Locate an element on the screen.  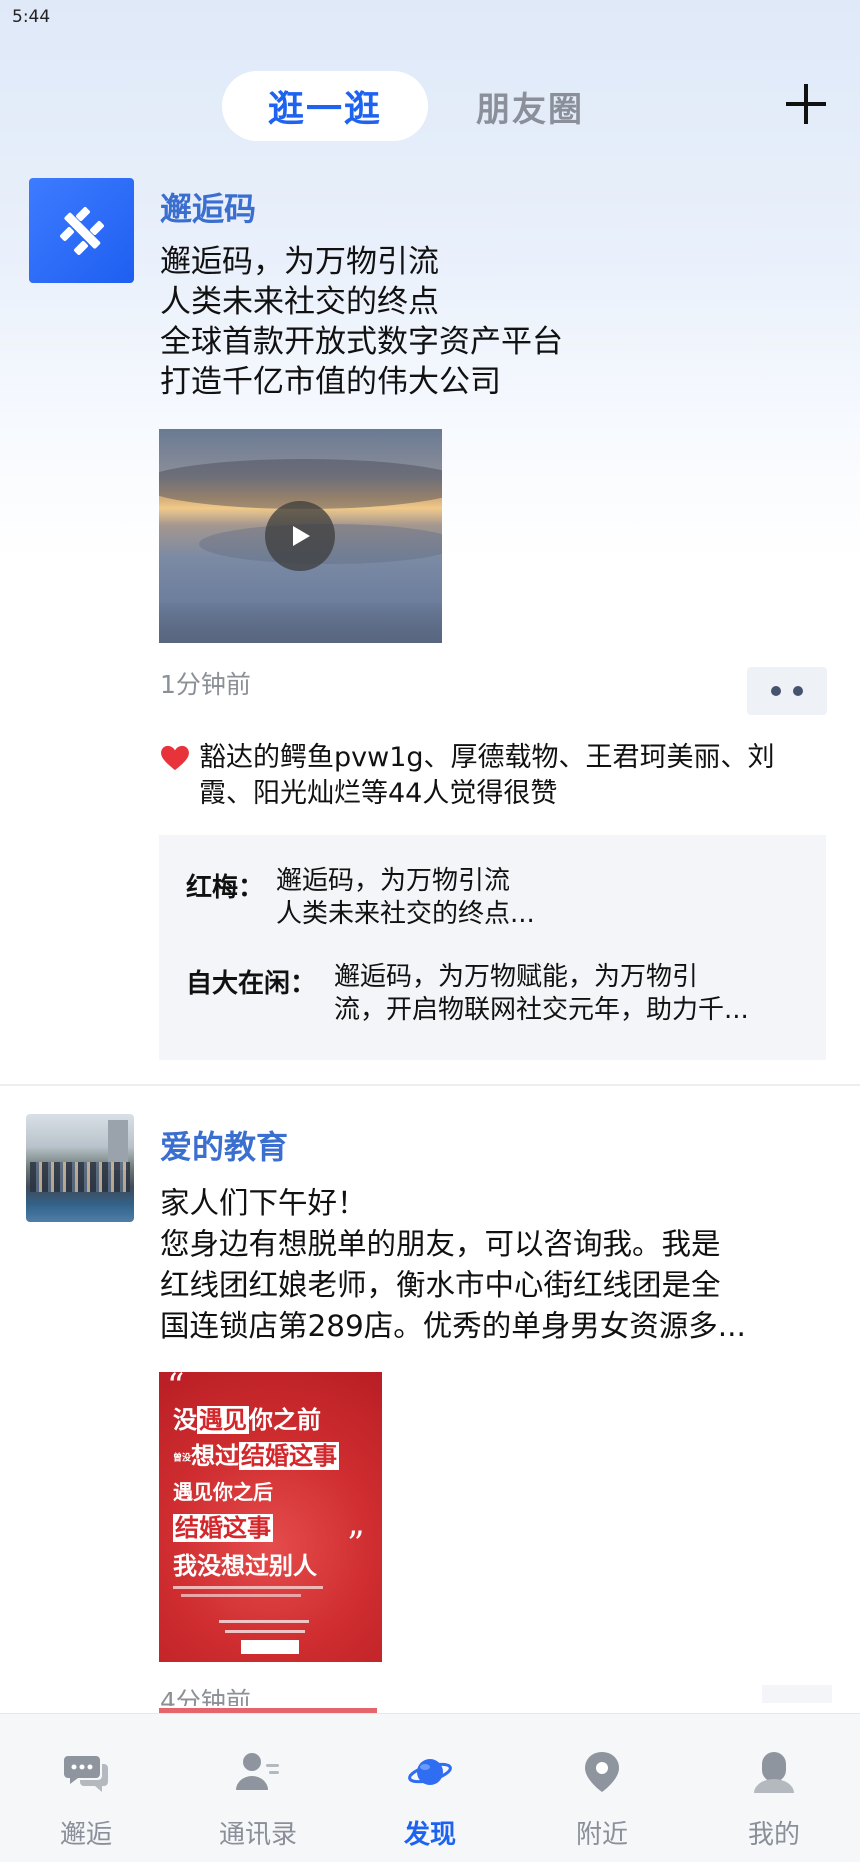
post-timestamp: 4分钟前 is located at coordinates (205, 1696).